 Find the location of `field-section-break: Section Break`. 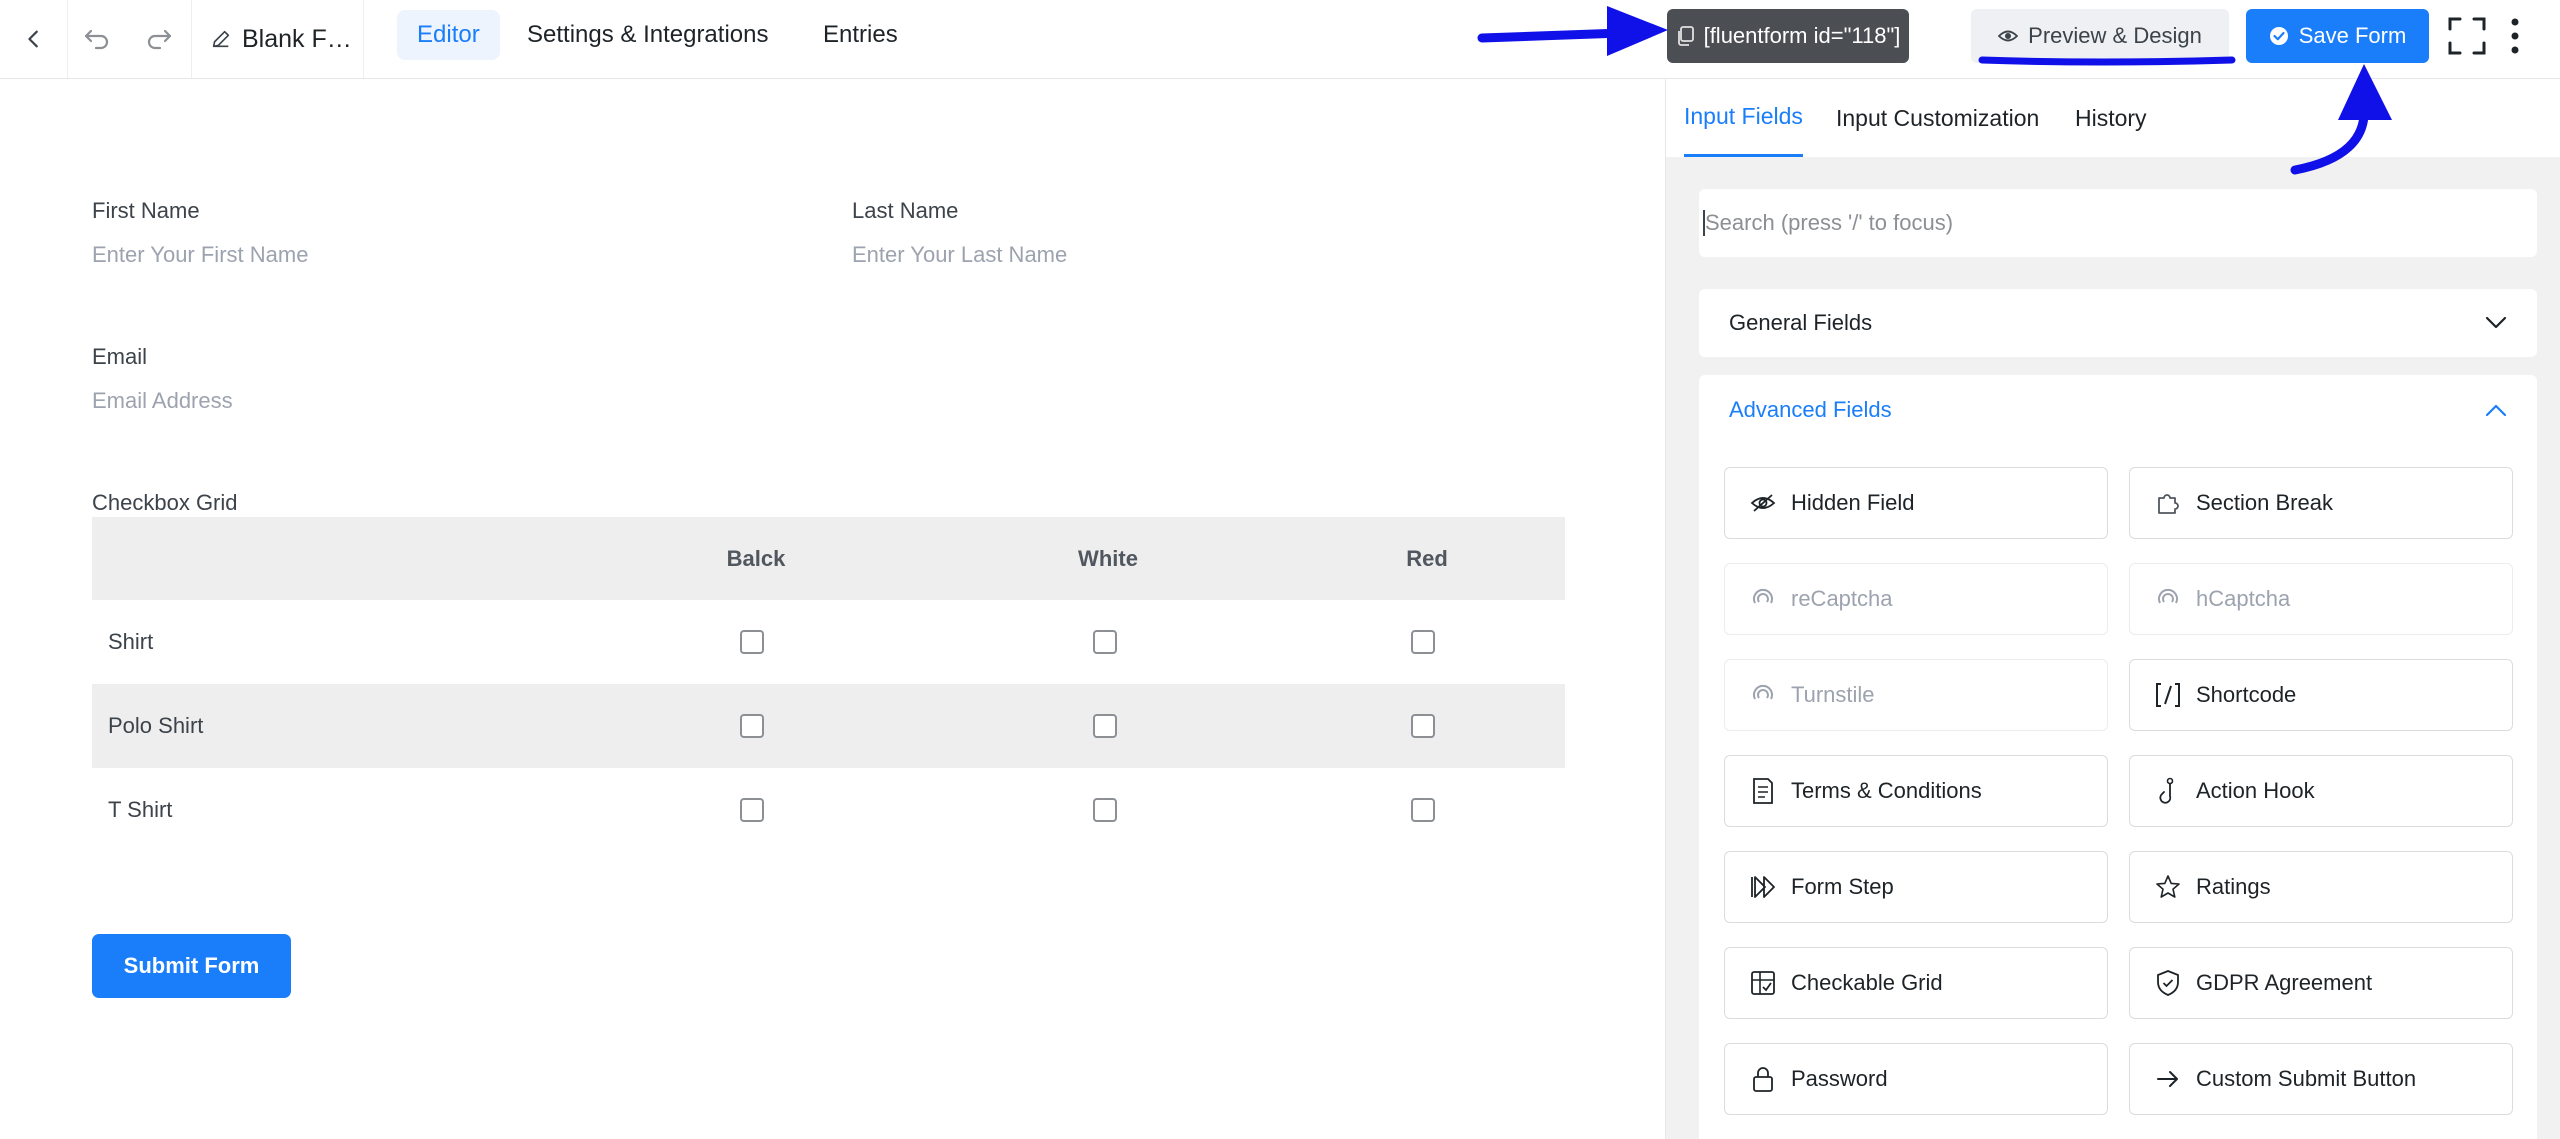

field-section-break: Section Break is located at coordinates (2321, 503).